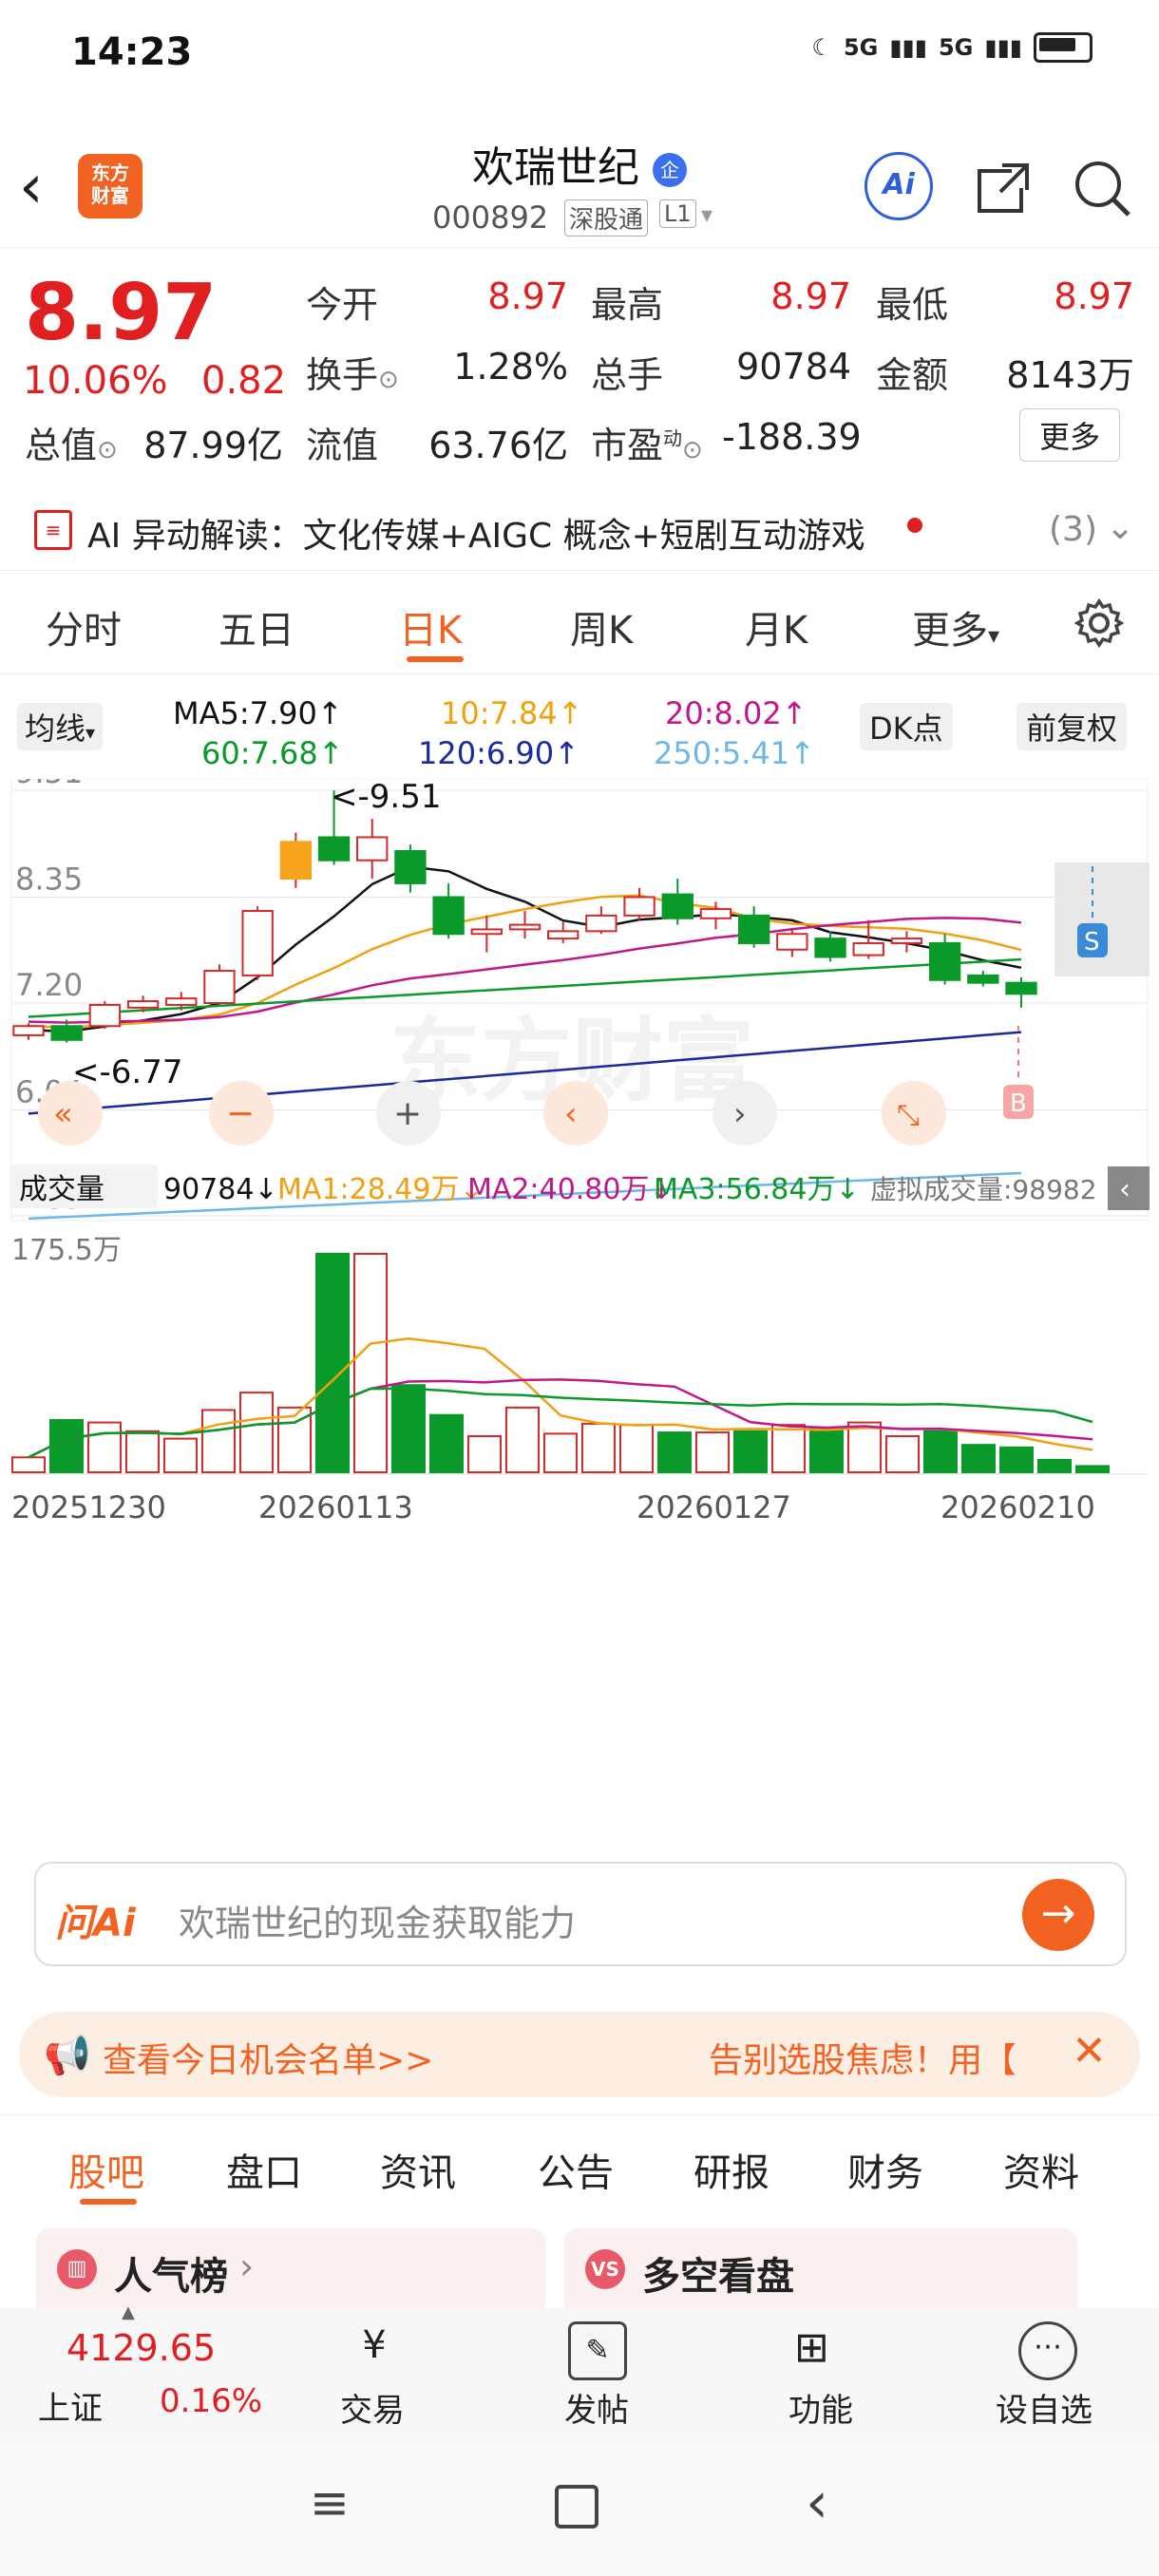 The image size is (1159, 2576). Describe the element at coordinates (732, 2169) in the screenshot. I see `tab-research: 研报` at that location.